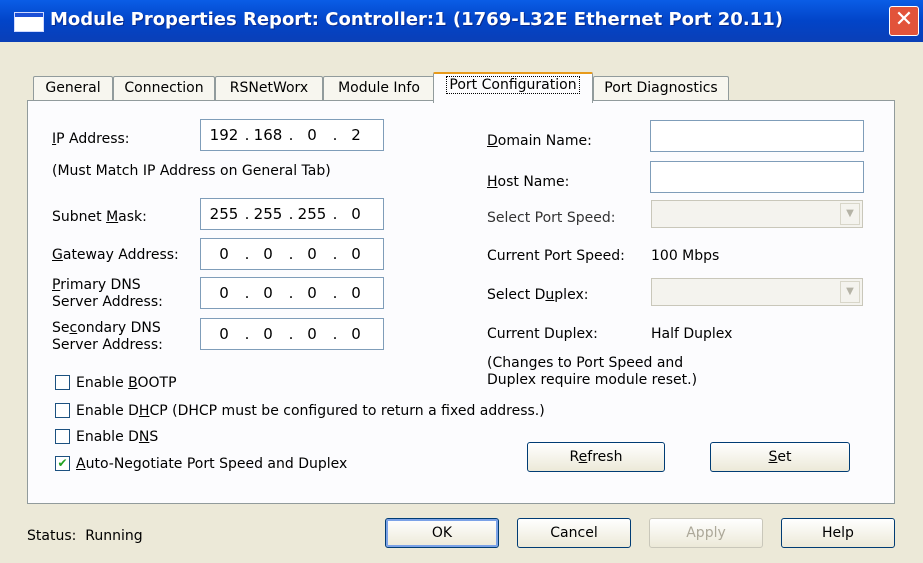 This screenshot has height=563, width=923. I want to click on ip-address-note: (Must Match IP Address on General Tab), so click(191, 171).